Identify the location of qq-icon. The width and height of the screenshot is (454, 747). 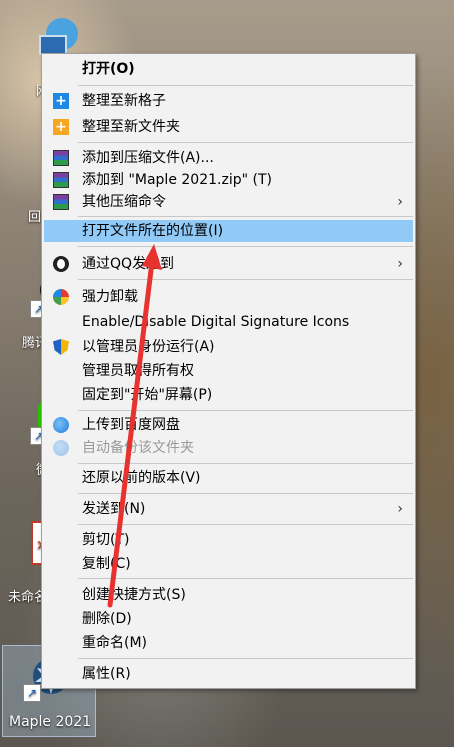
(61, 264).